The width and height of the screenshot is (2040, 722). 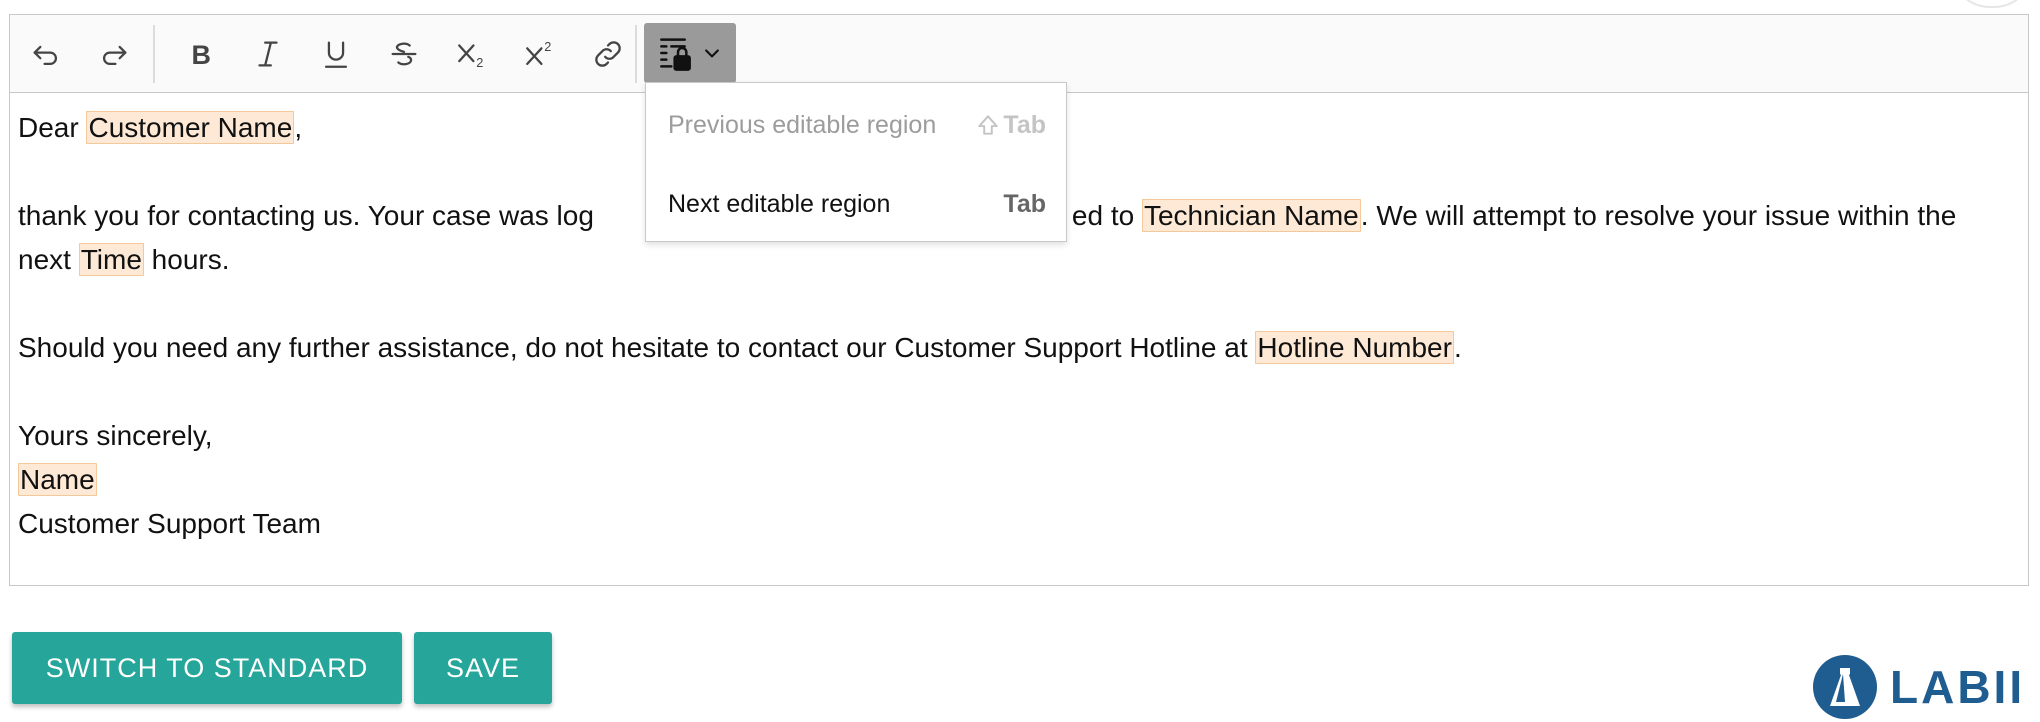 I want to click on labii-logo: LABII, so click(x=1926, y=687).